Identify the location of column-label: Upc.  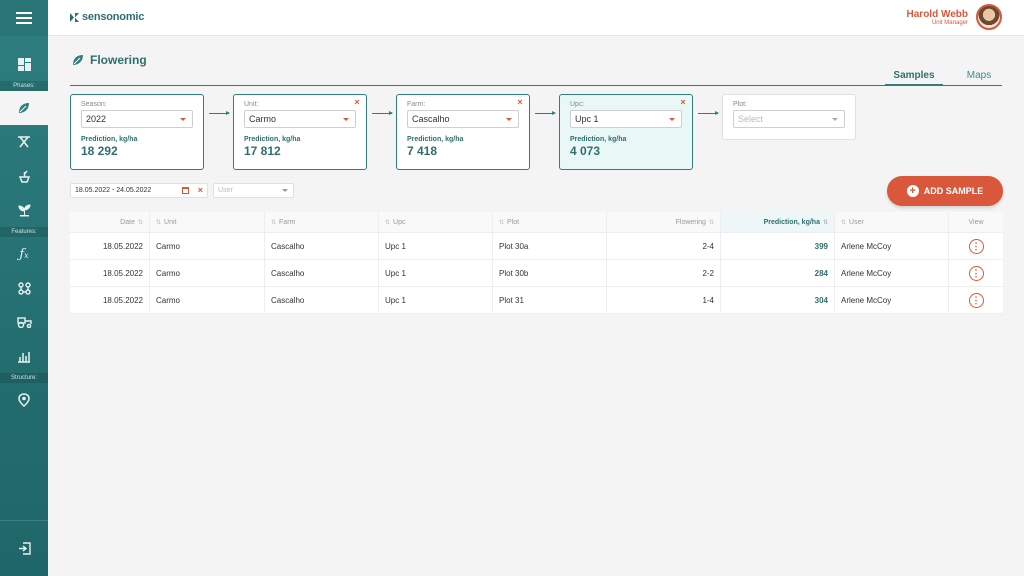
(399, 222).